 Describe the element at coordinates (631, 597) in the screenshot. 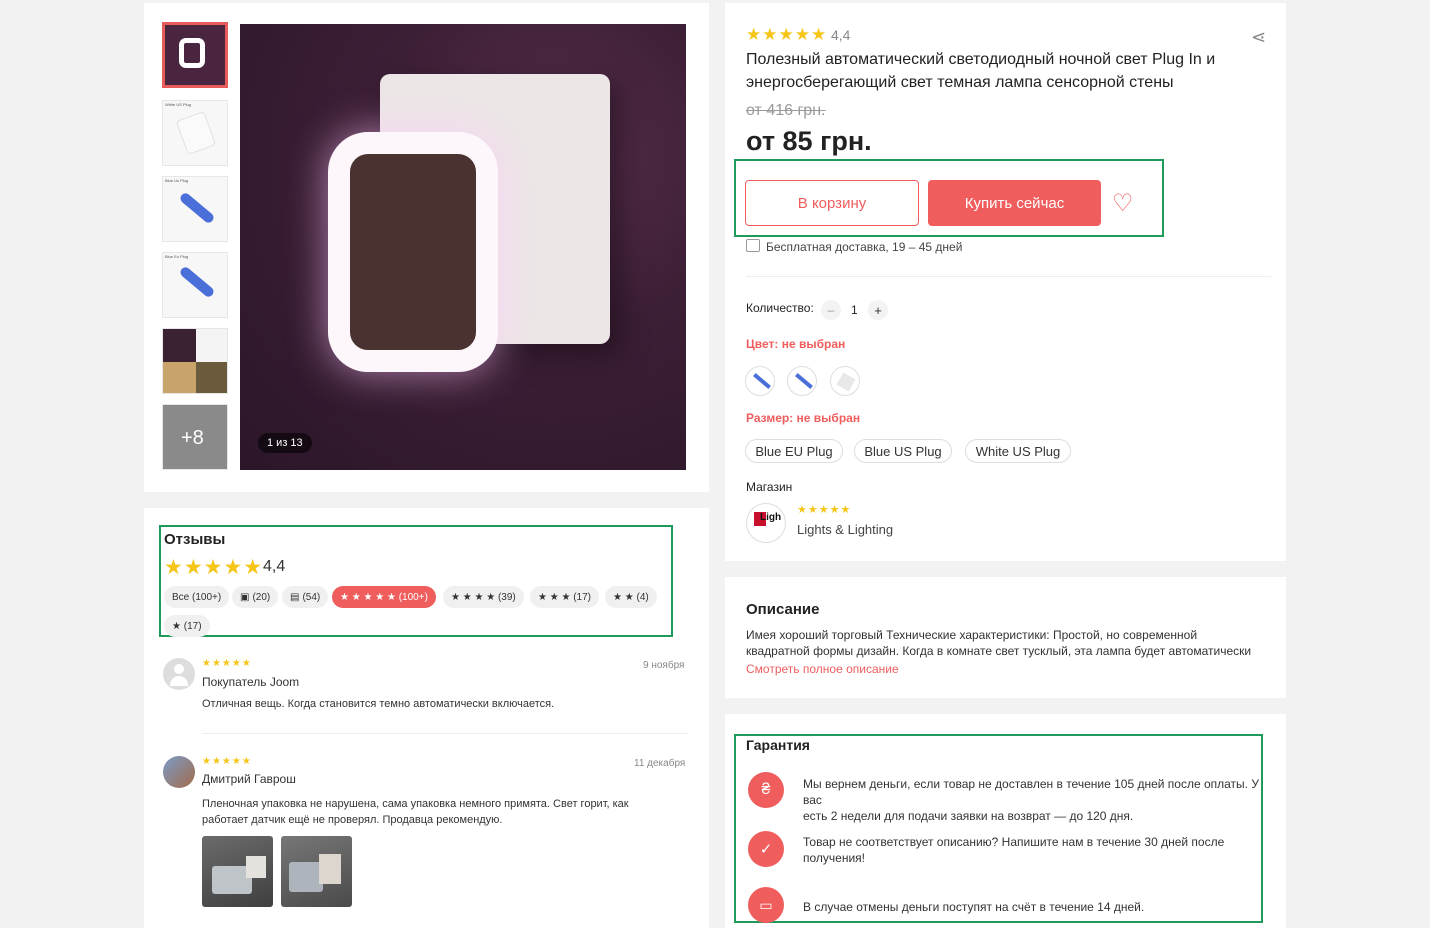

I see `filter-2-stars: ★ ★ (4)` at that location.